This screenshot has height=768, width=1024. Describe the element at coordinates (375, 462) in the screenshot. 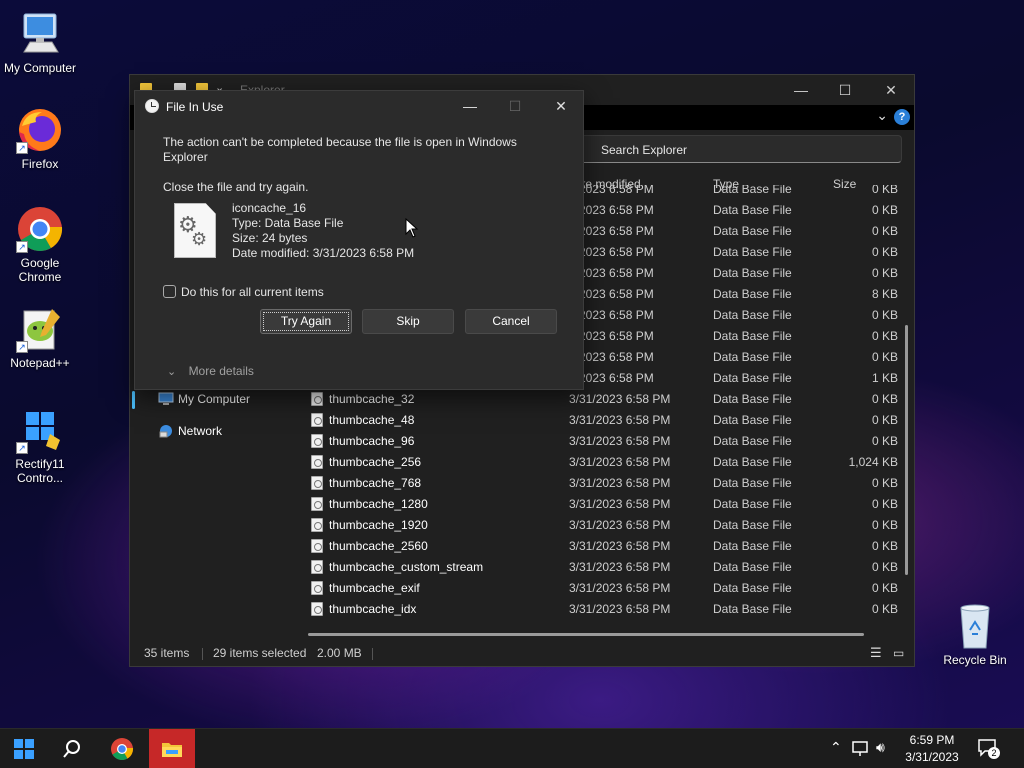

I see `file-name-cell: thumbcache_256` at that location.